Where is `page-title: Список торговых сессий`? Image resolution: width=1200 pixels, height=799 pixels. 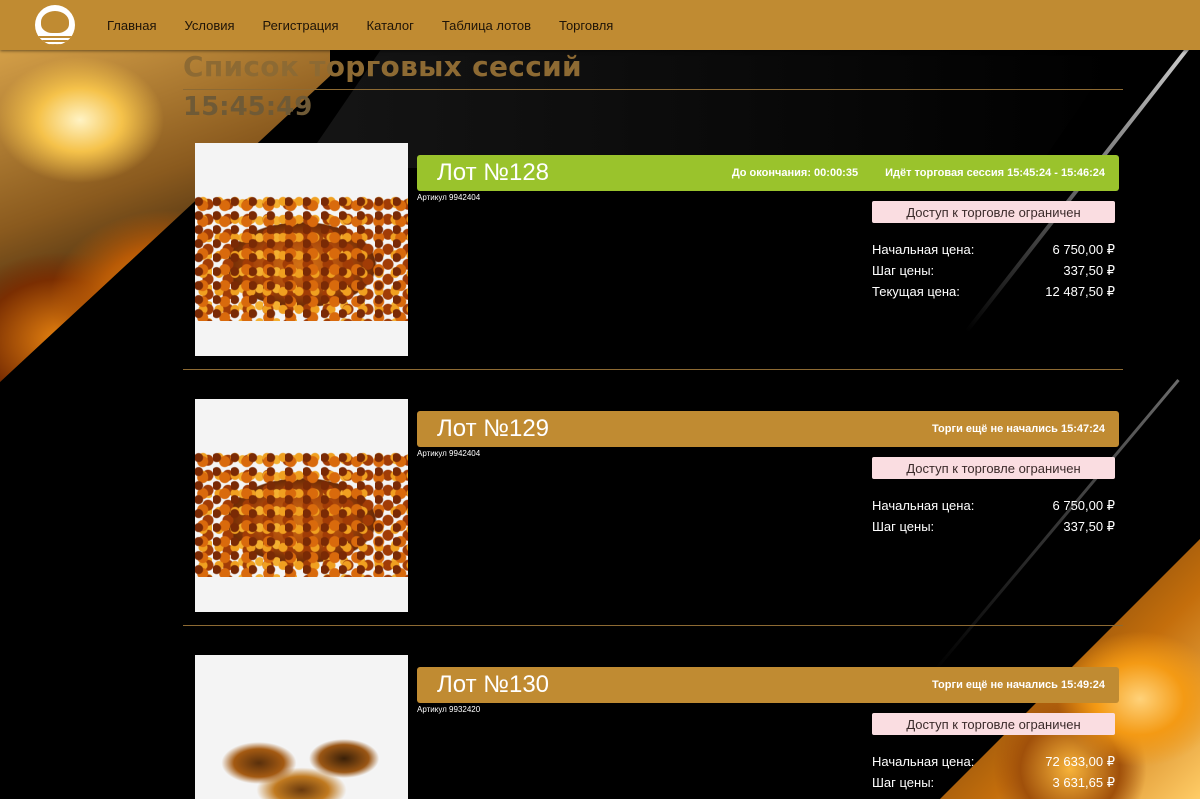 page-title: Список торговых сессий is located at coordinates (382, 66).